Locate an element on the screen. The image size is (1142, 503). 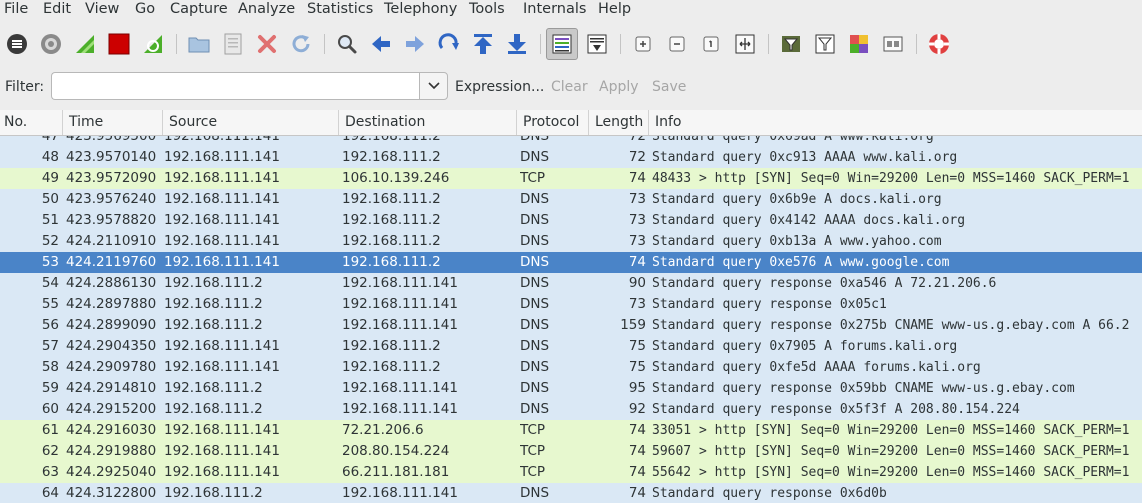
menu-edit: Edit is located at coordinates (57, 9).